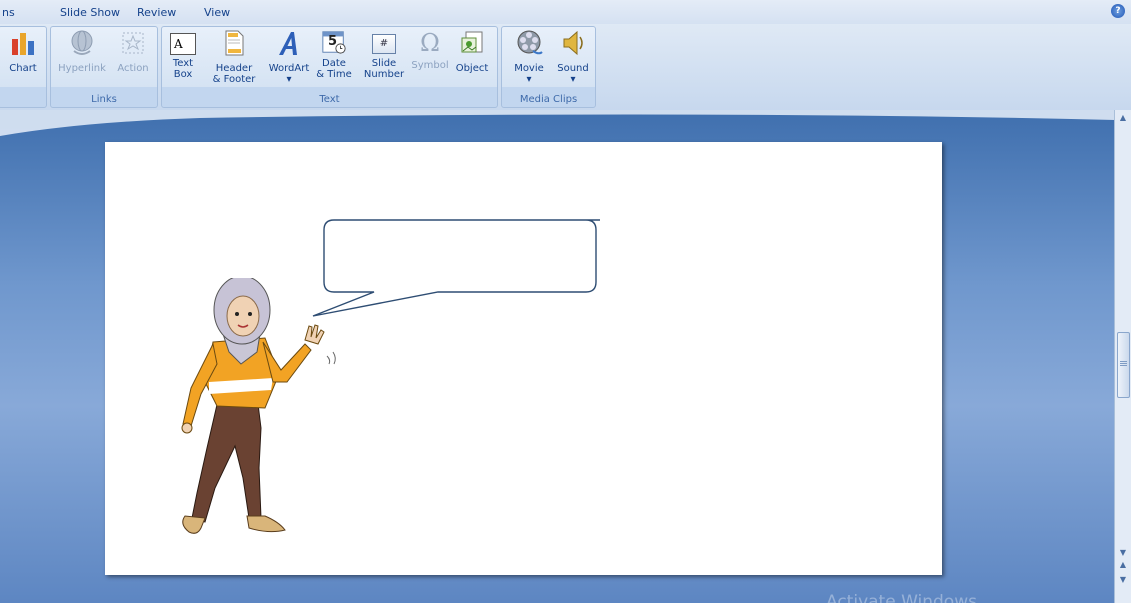 The height and width of the screenshot is (603, 1131). I want to click on movie-label-1: Movie, so click(529, 68).